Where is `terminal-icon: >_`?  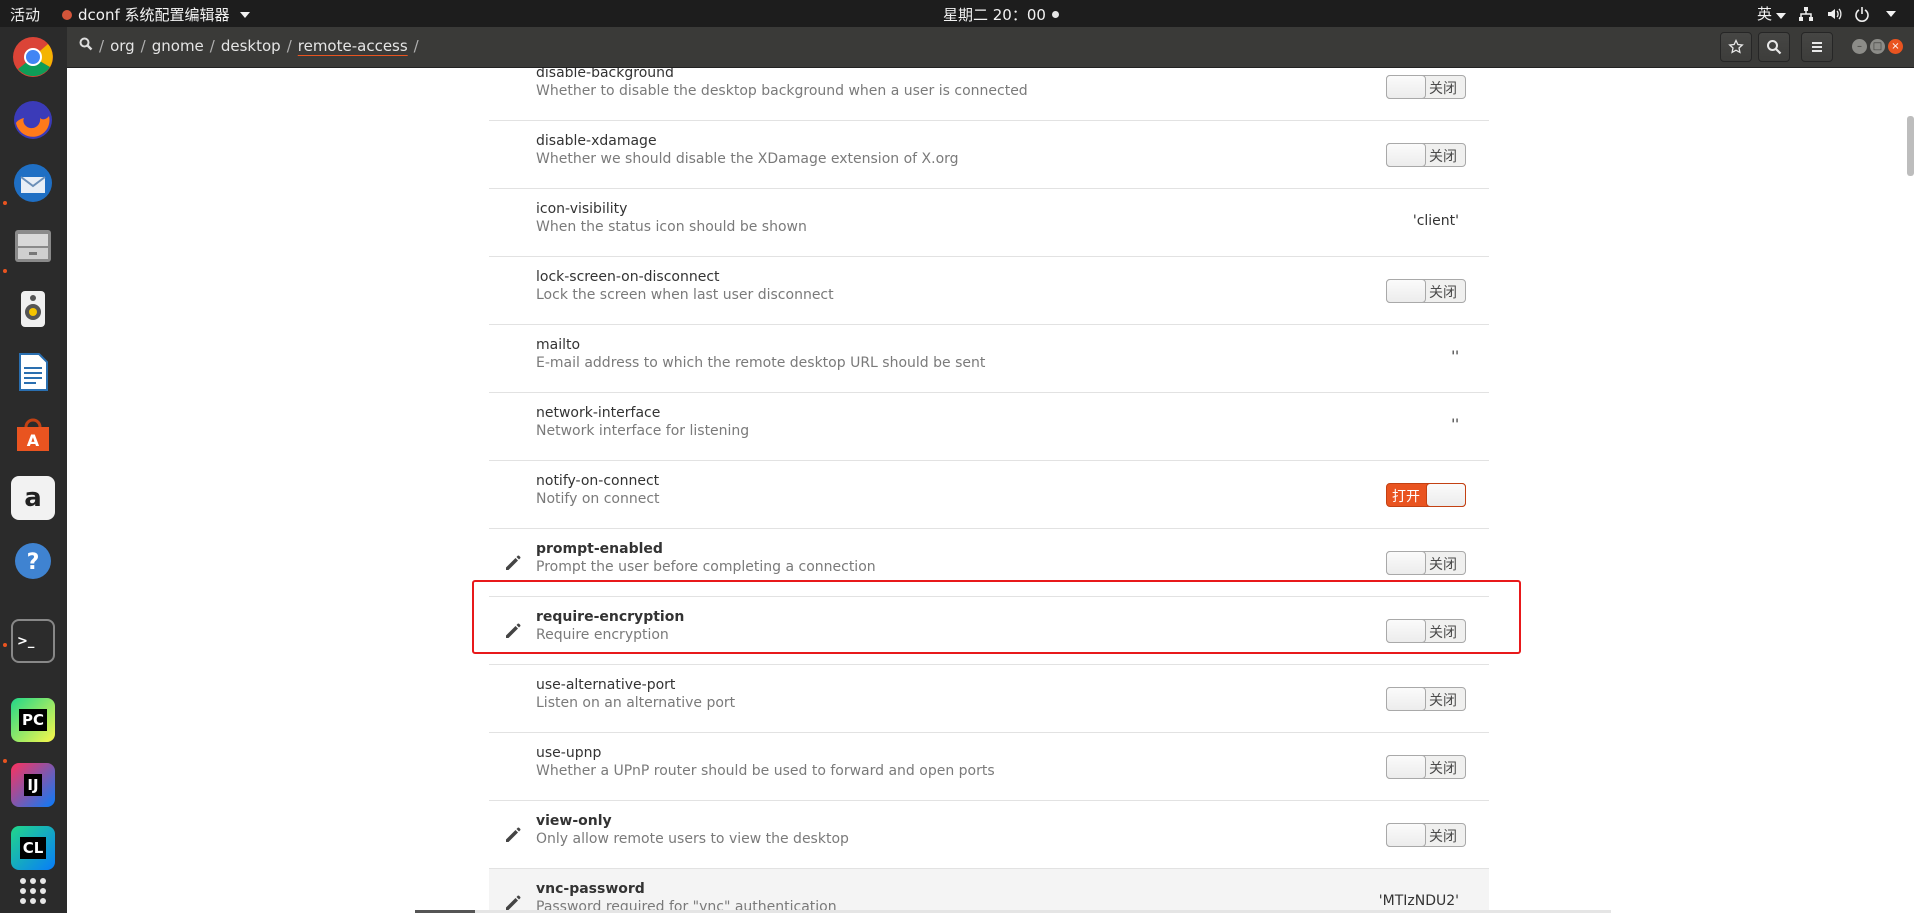
terminal-icon: >_ is located at coordinates (33, 641).